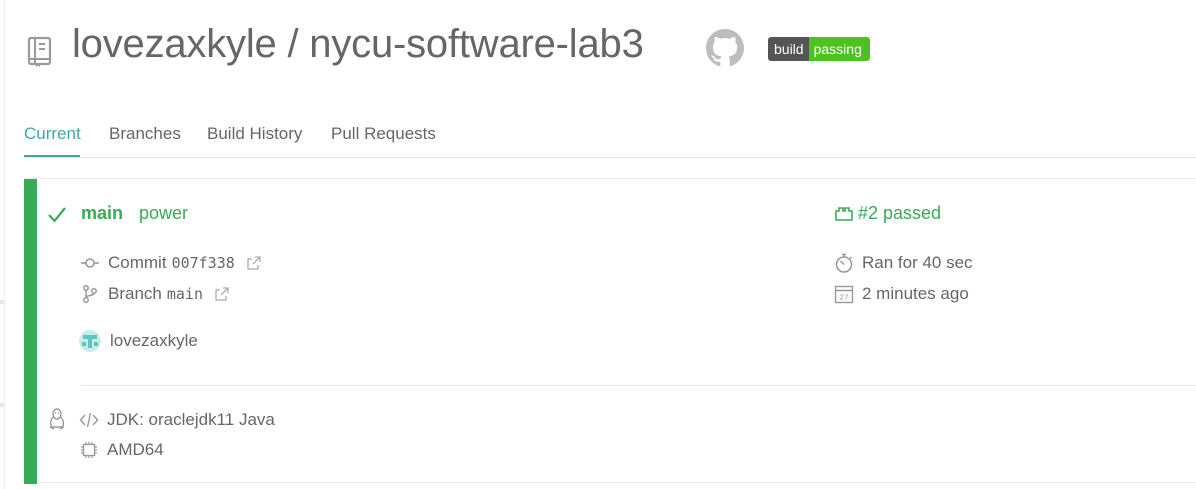 Image resolution: width=1196 pixels, height=489 pixels. I want to click on build-status-bar, so click(30, 331).